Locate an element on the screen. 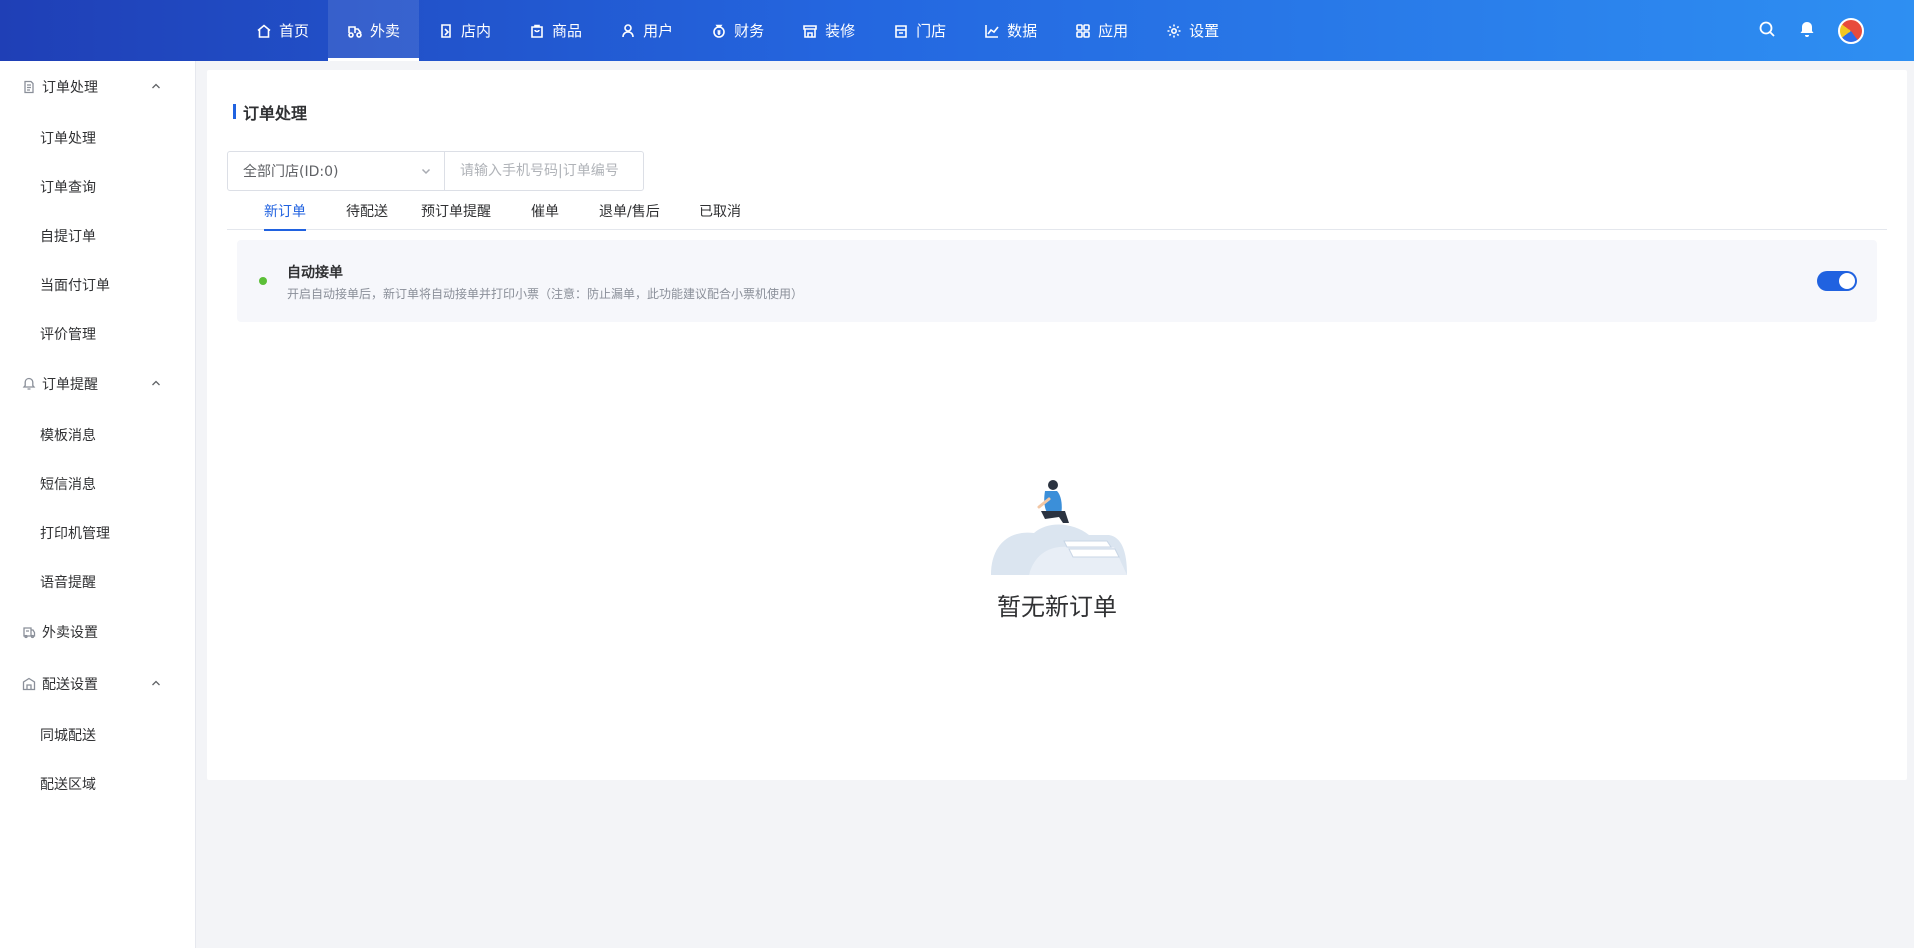 The height and width of the screenshot is (948, 1914). top-nav: 首页 外卖 店内 商品 用户 财务 装修 门店 数据 应用 设置 is located at coordinates (737, 30).